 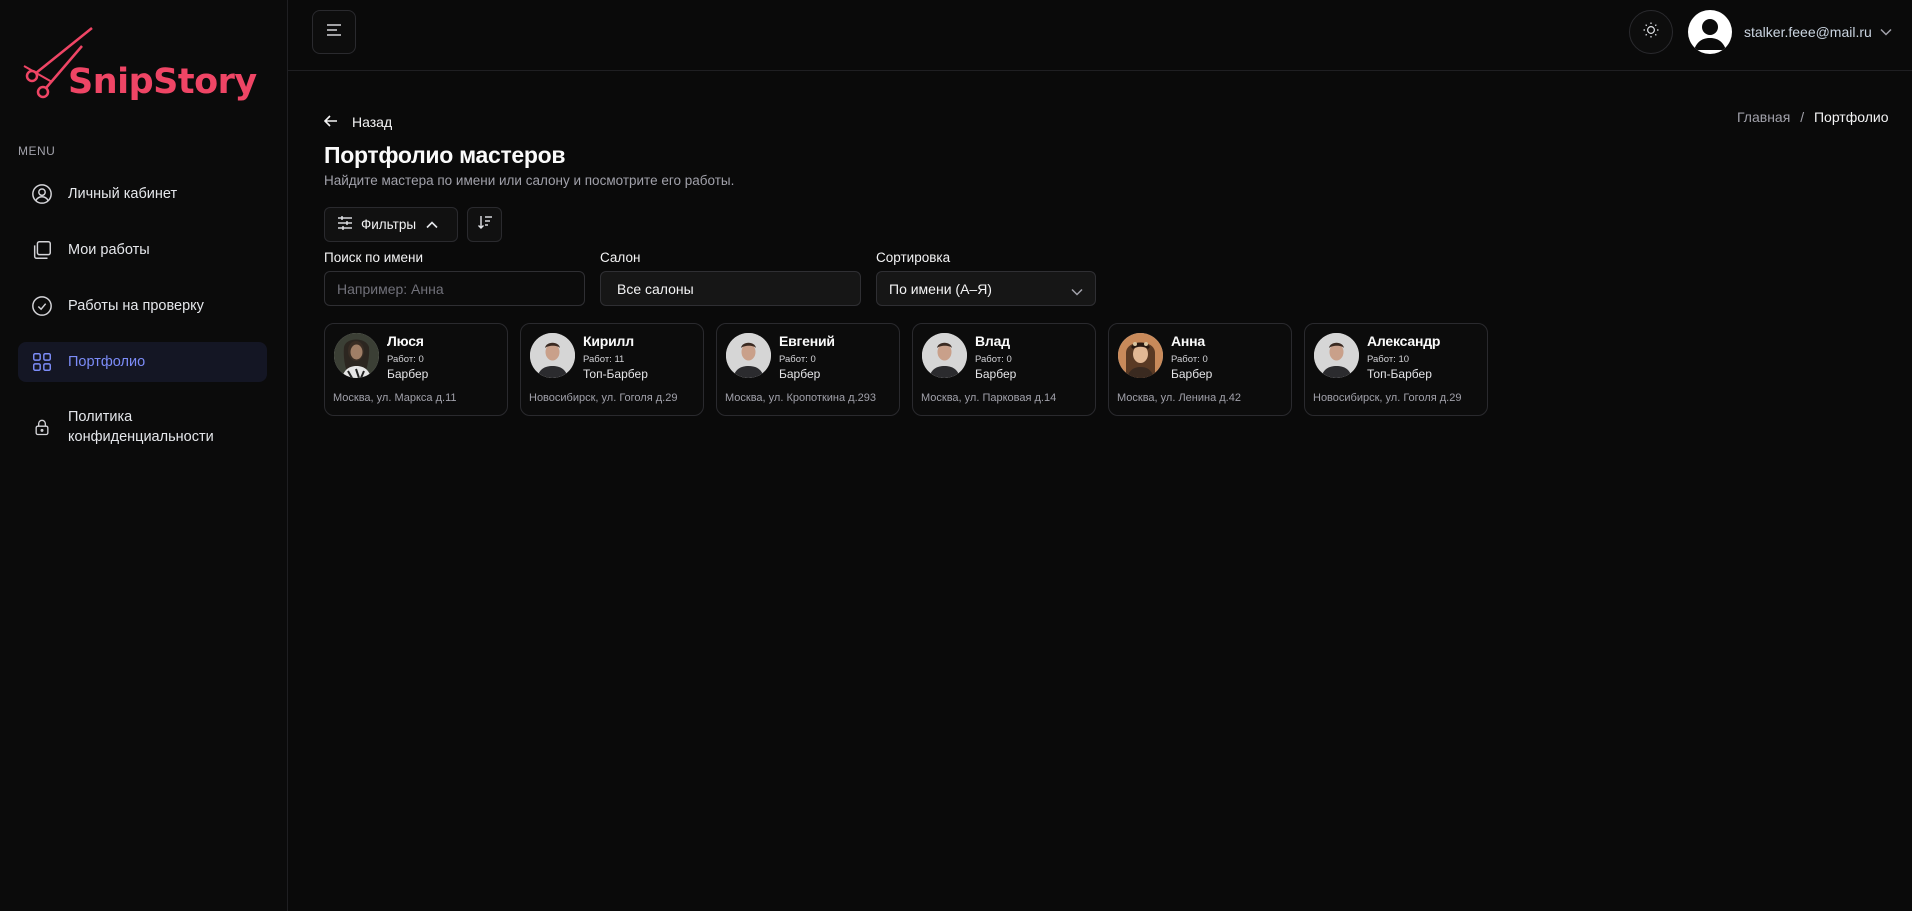 I want to click on grid-icon, so click(x=42, y=362).